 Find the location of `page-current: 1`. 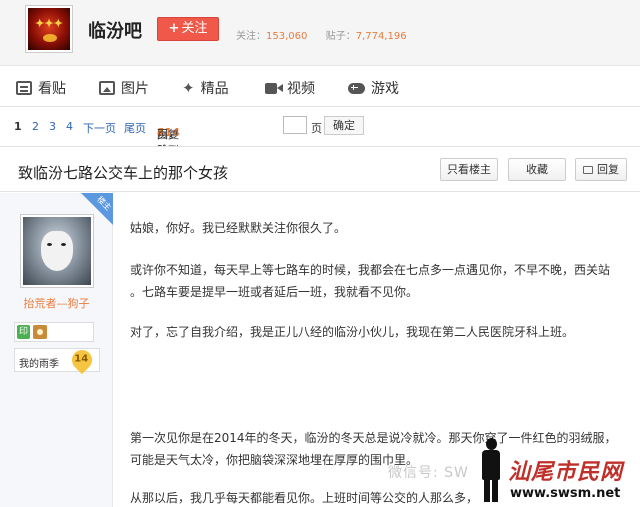

page-current: 1 is located at coordinates (18, 126).